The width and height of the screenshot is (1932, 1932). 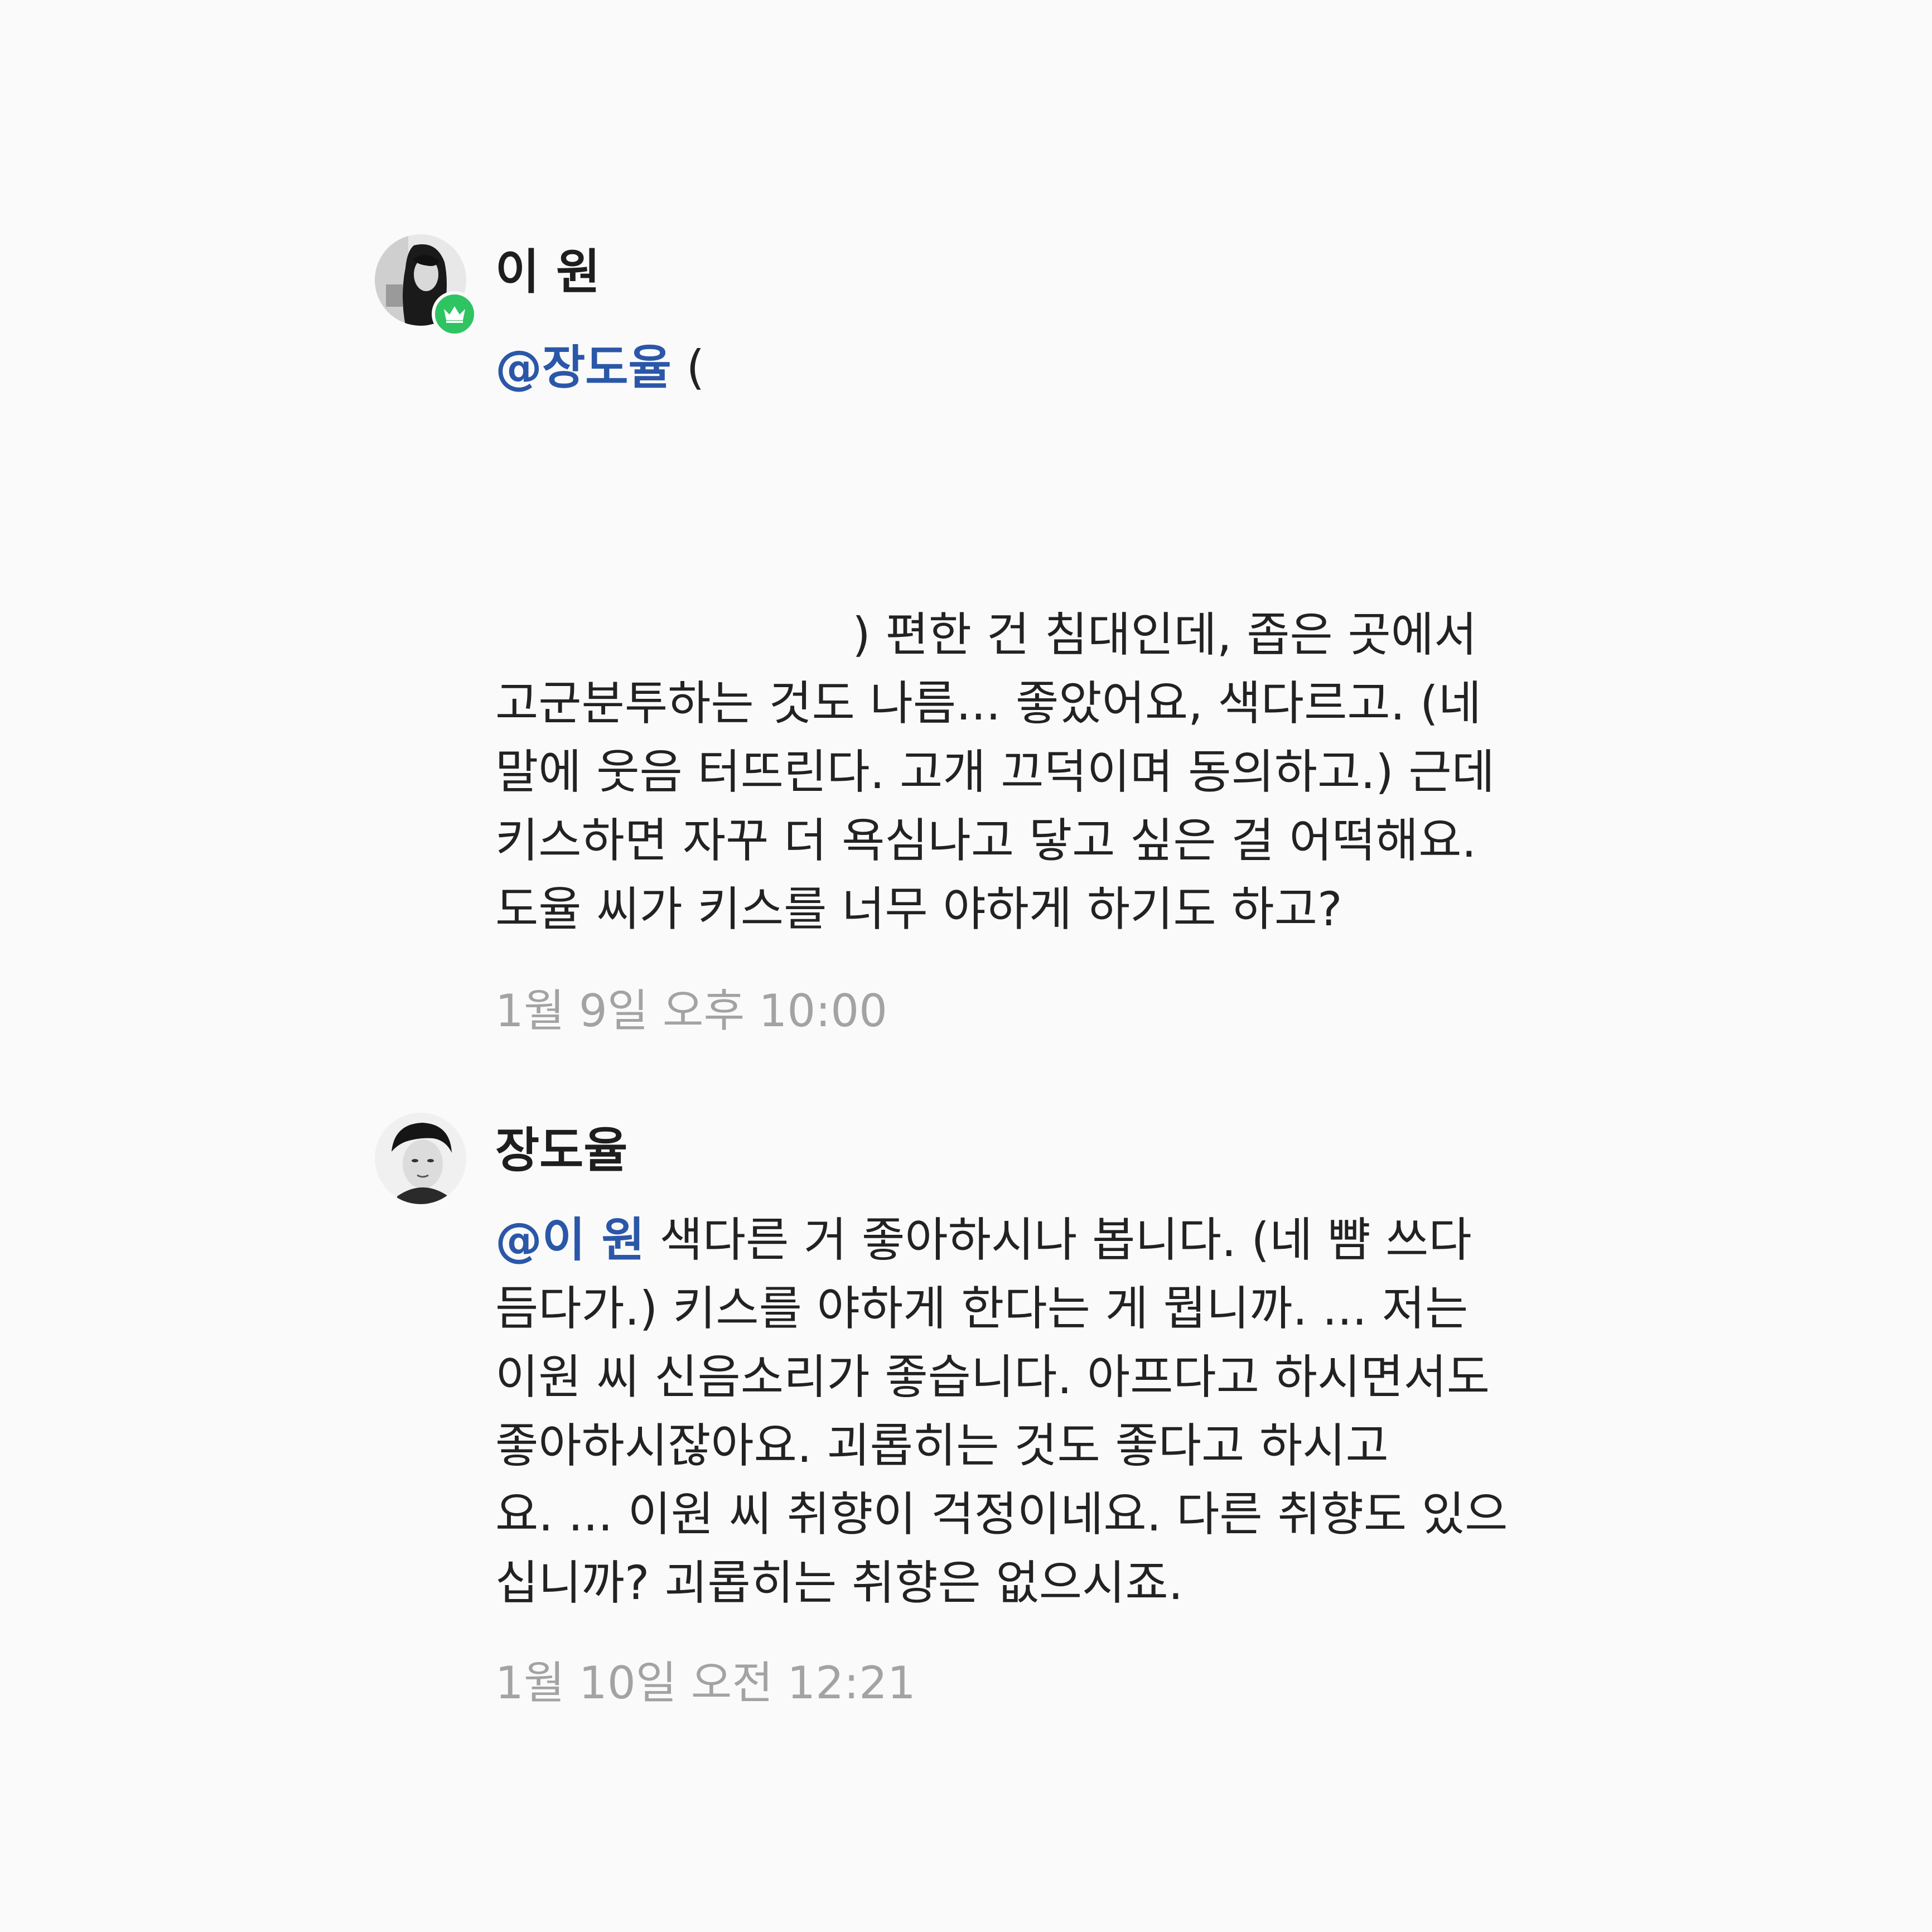 I want to click on message-body: @장도율 (, so click(x=1030, y=368).